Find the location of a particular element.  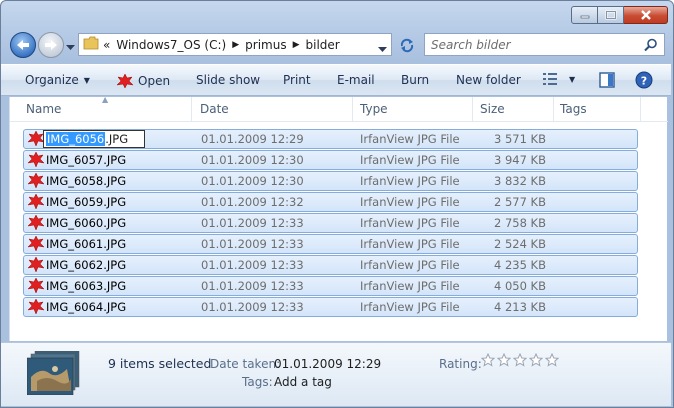

column-name: Name is located at coordinates (43, 109).